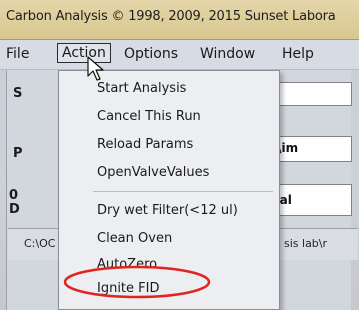 Image resolution: width=359 pixels, height=310 pixels. What do you see at coordinates (95, 68) in the screenshot?
I see `mouse-pointer-icon` at bounding box center [95, 68].